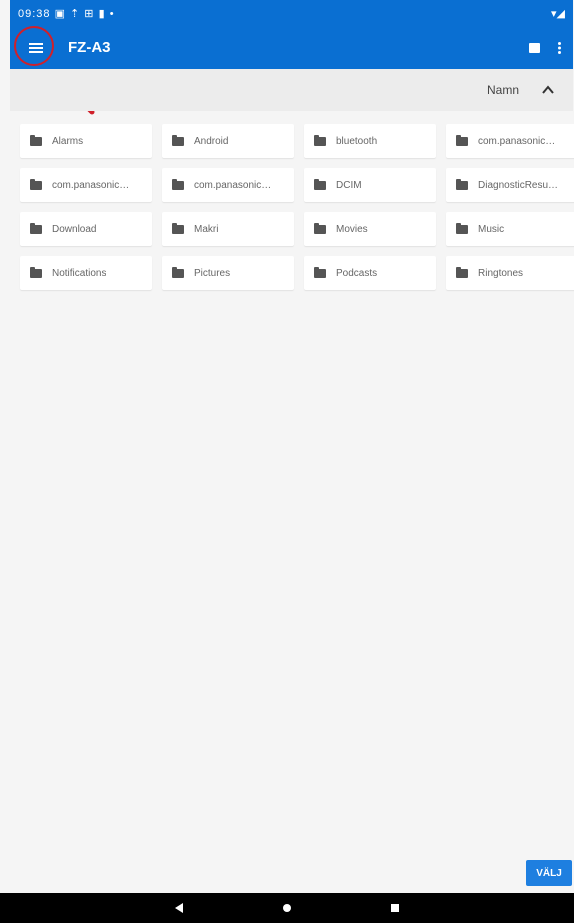 This screenshot has height=923, width=574. What do you see at coordinates (206, 229) in the screenshot?
I see `folder-name: Makri` at bounding box center [206, 229].